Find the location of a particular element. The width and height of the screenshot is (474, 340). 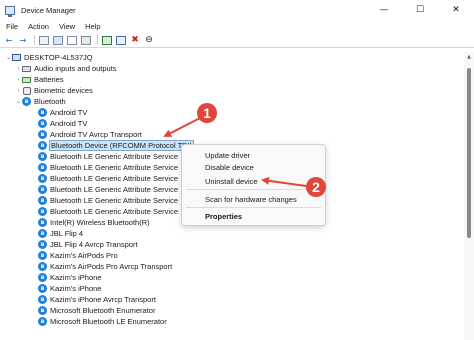

title-bar: Device Manager — ☐ ✕ is located at coordinates (237, 10).